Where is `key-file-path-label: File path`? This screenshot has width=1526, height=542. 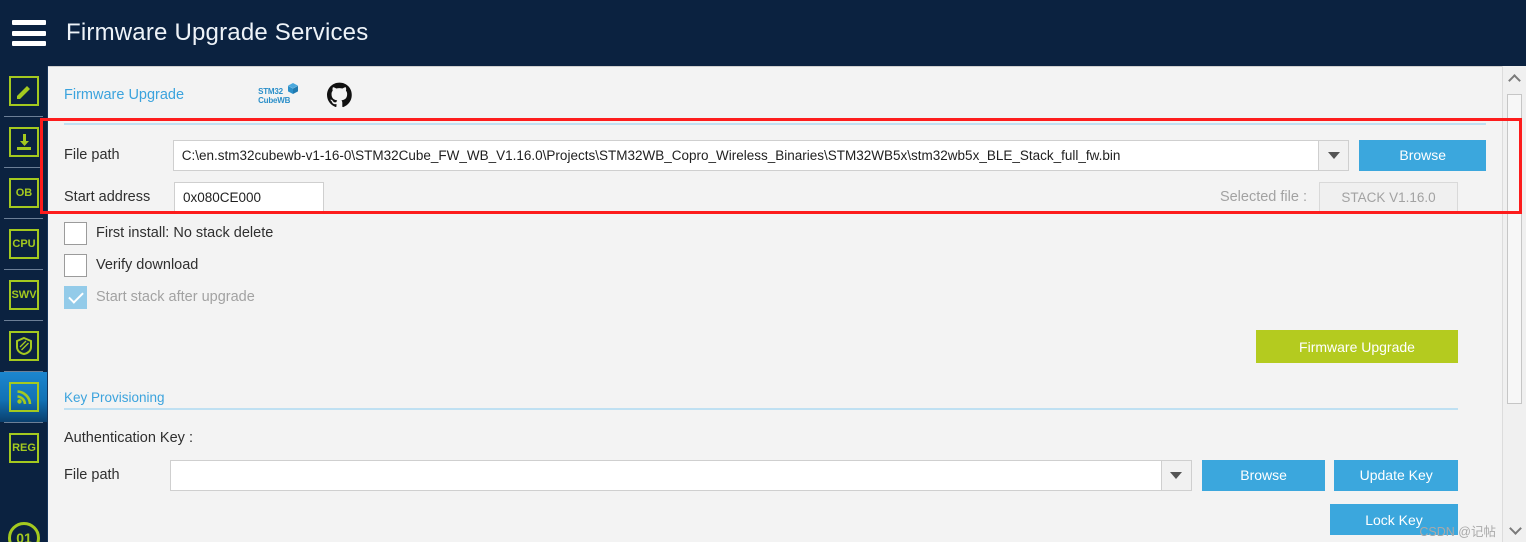 key-file-path-label: File path is located at coordinates (92, 475).